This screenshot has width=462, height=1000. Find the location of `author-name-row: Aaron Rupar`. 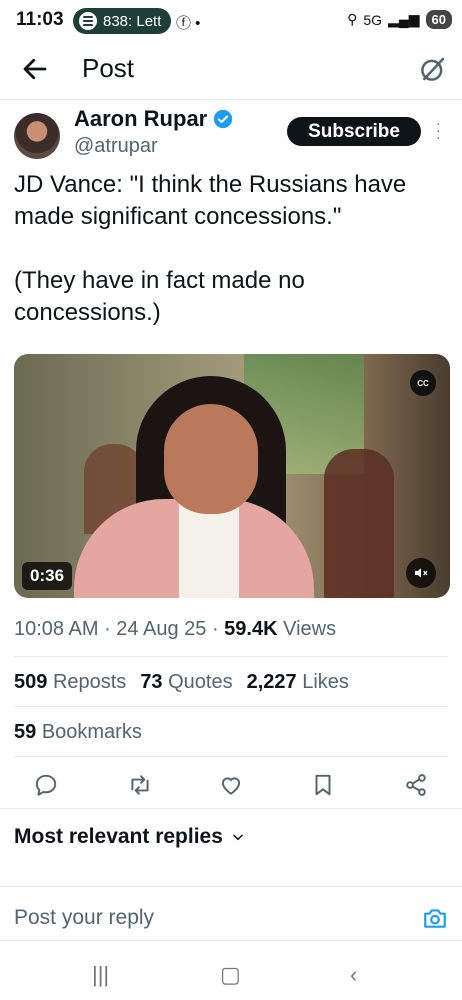

author-name-row: Aaron Rupar is located at coordinates (153, 119).